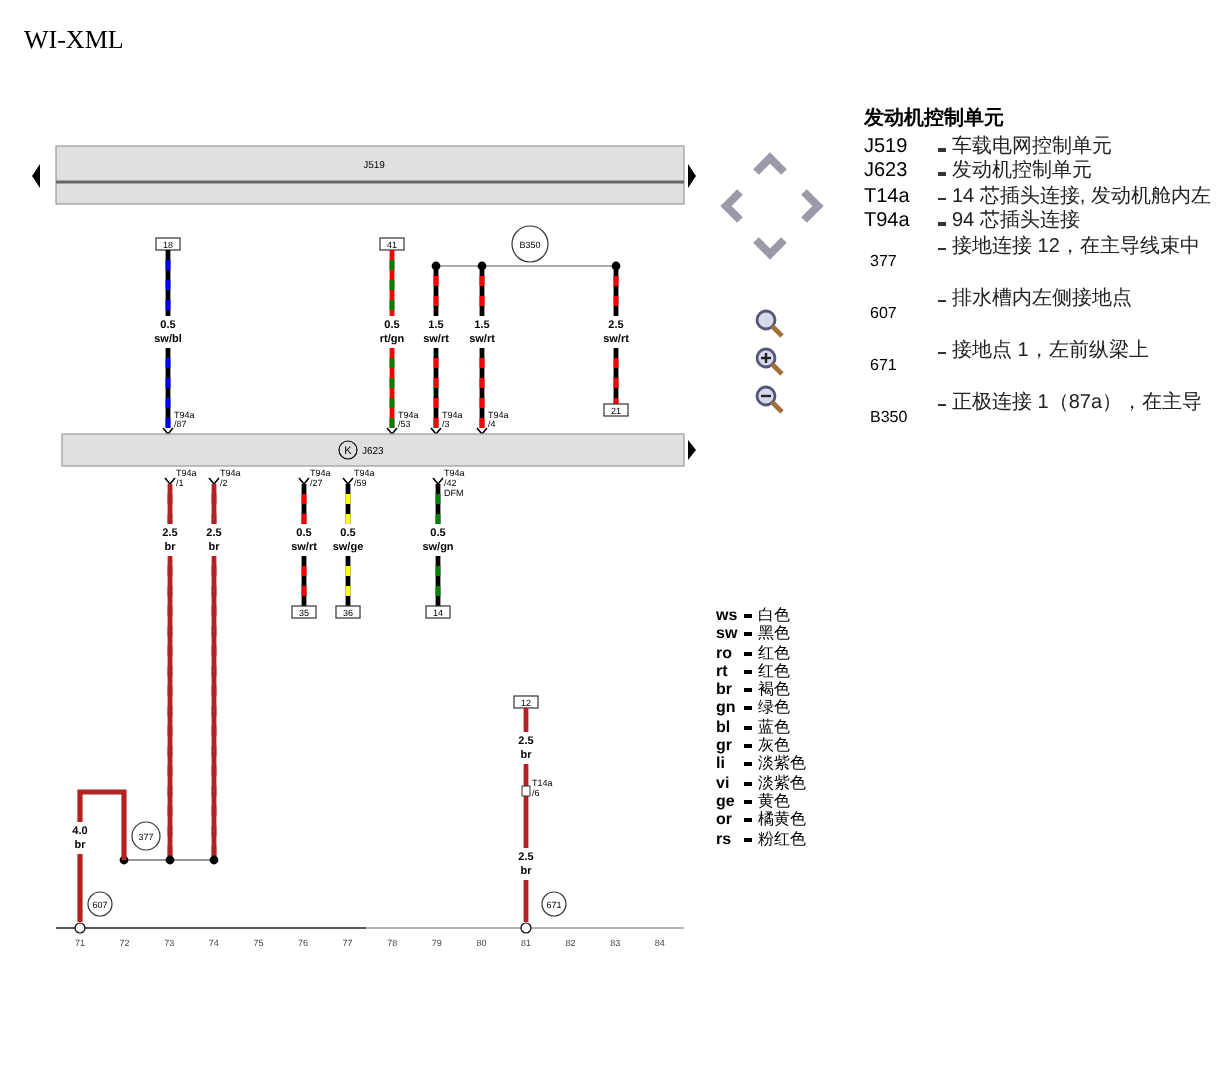 Image resolution: width=1216 pixels, height=1070 pixels. Describe the element at coordinates (725, 838) in the screenshot. I see `color-code: rs` at that location.